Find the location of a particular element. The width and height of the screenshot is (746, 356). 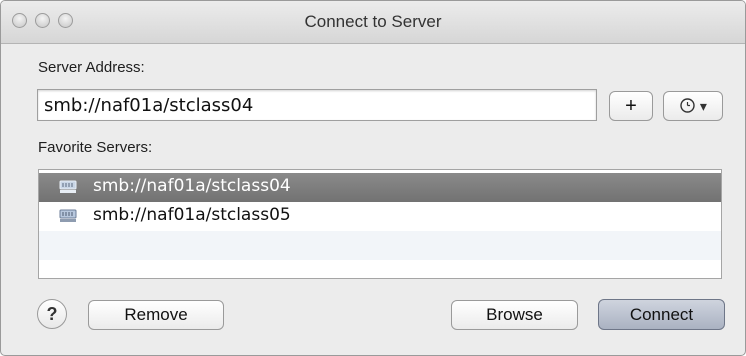

window-title: Connect to Server is located at coordinates (373, 21).